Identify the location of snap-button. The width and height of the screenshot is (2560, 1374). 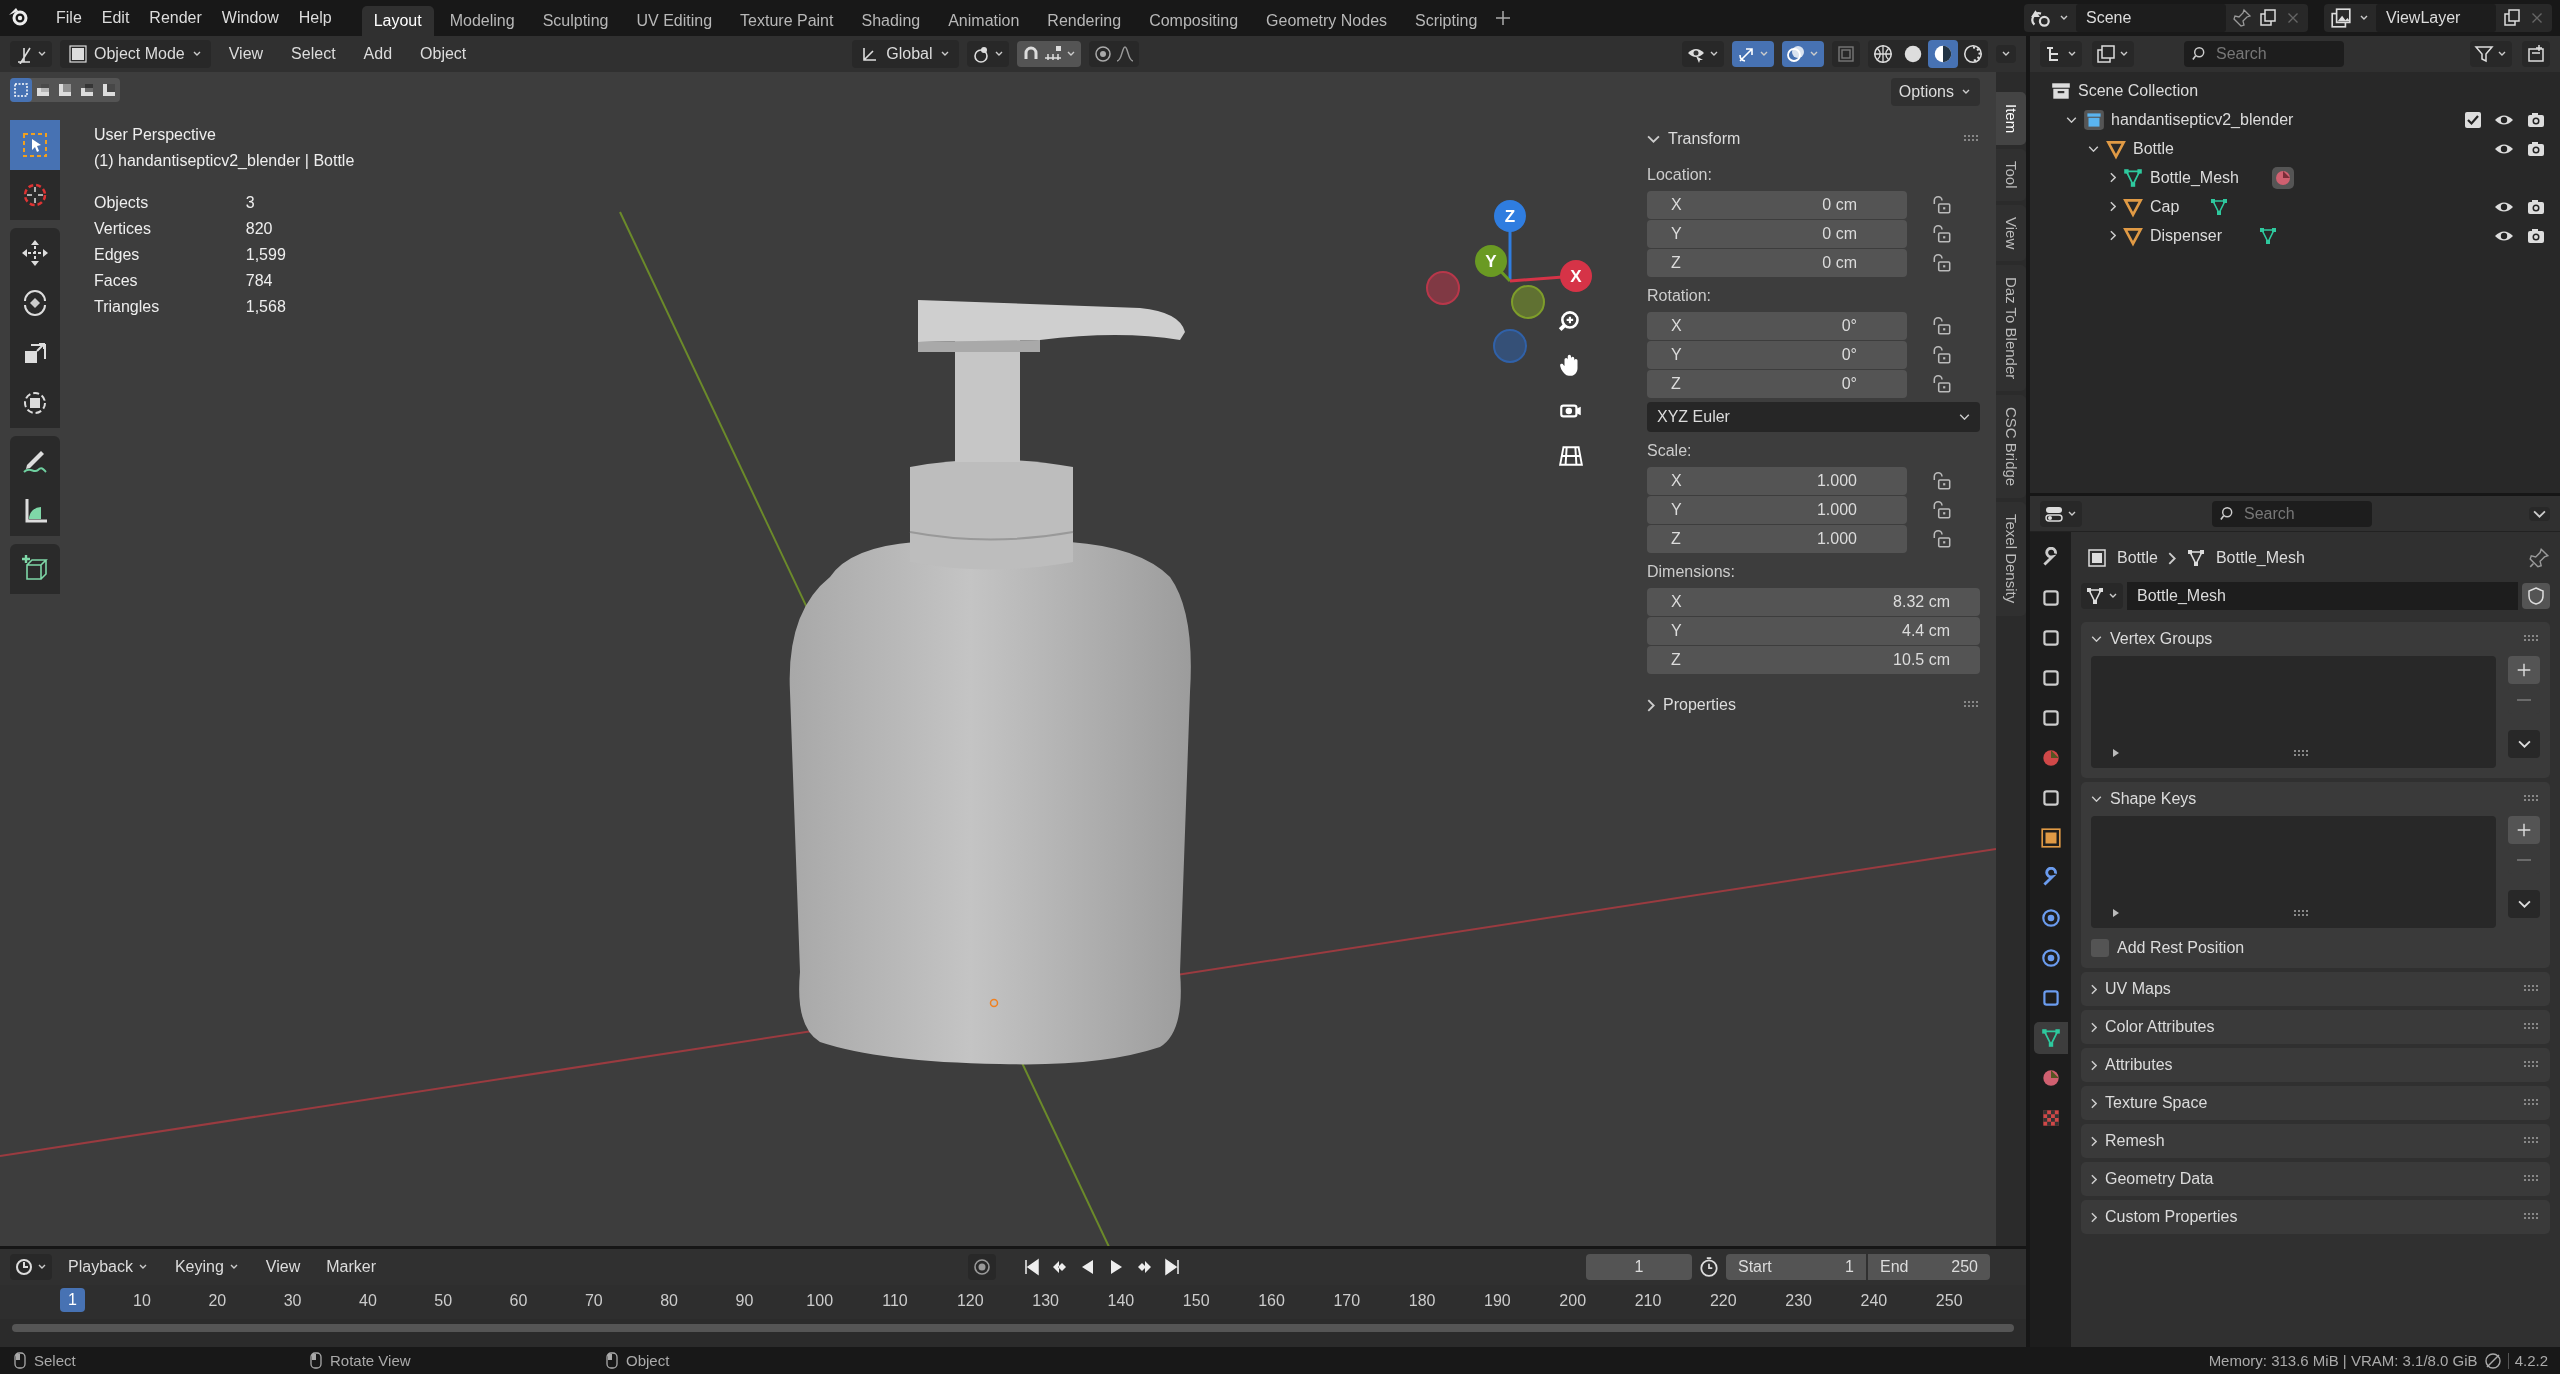
(1048, 54).